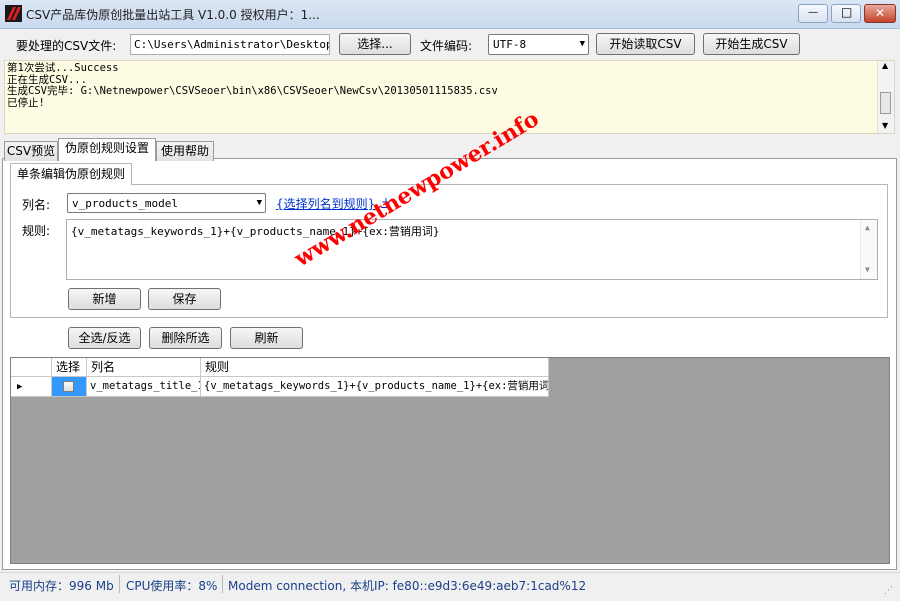  What do you see at coordinates (446, 46) in the screenshot?
I see `encoding-label: 文件编码:` at bounding box center [446, 46].